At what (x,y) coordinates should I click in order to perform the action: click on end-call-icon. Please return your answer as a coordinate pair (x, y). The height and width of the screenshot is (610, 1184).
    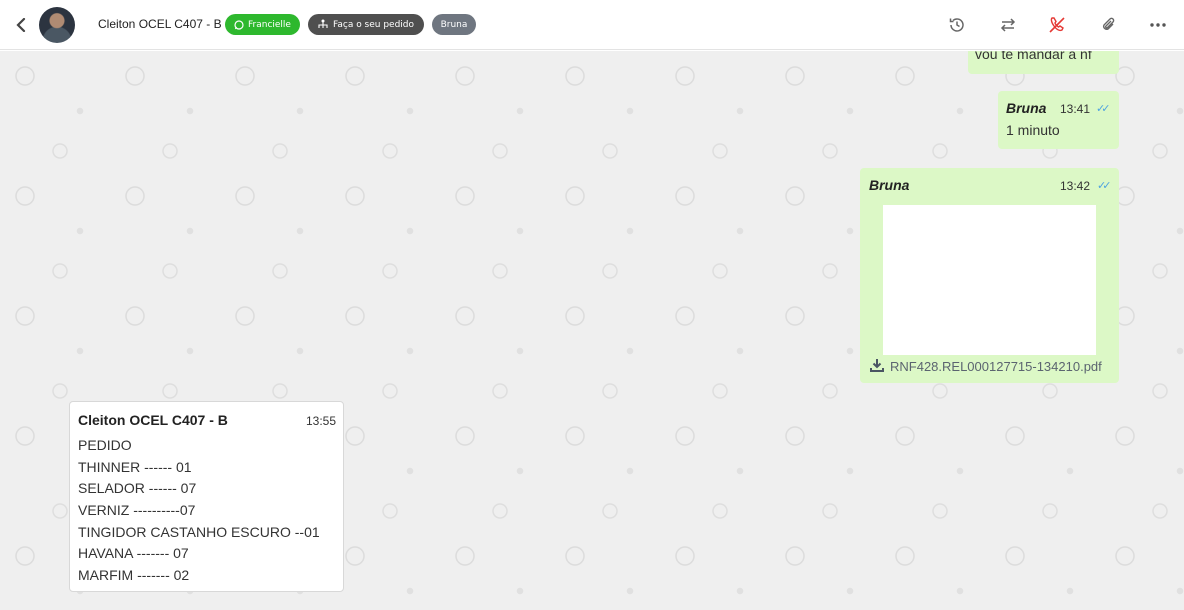
    Looking at the image, I should click on (1057, 25).